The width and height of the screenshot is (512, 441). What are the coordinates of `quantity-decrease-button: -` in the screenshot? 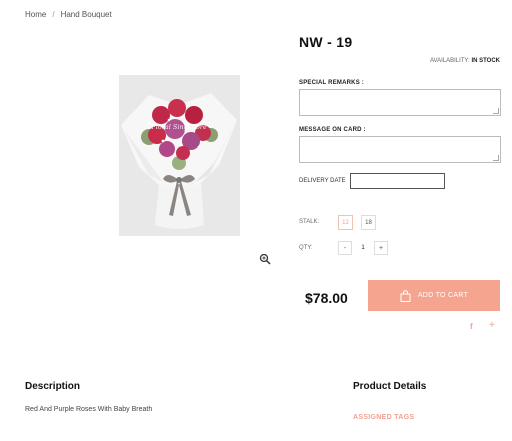 It's located at (345, 248).